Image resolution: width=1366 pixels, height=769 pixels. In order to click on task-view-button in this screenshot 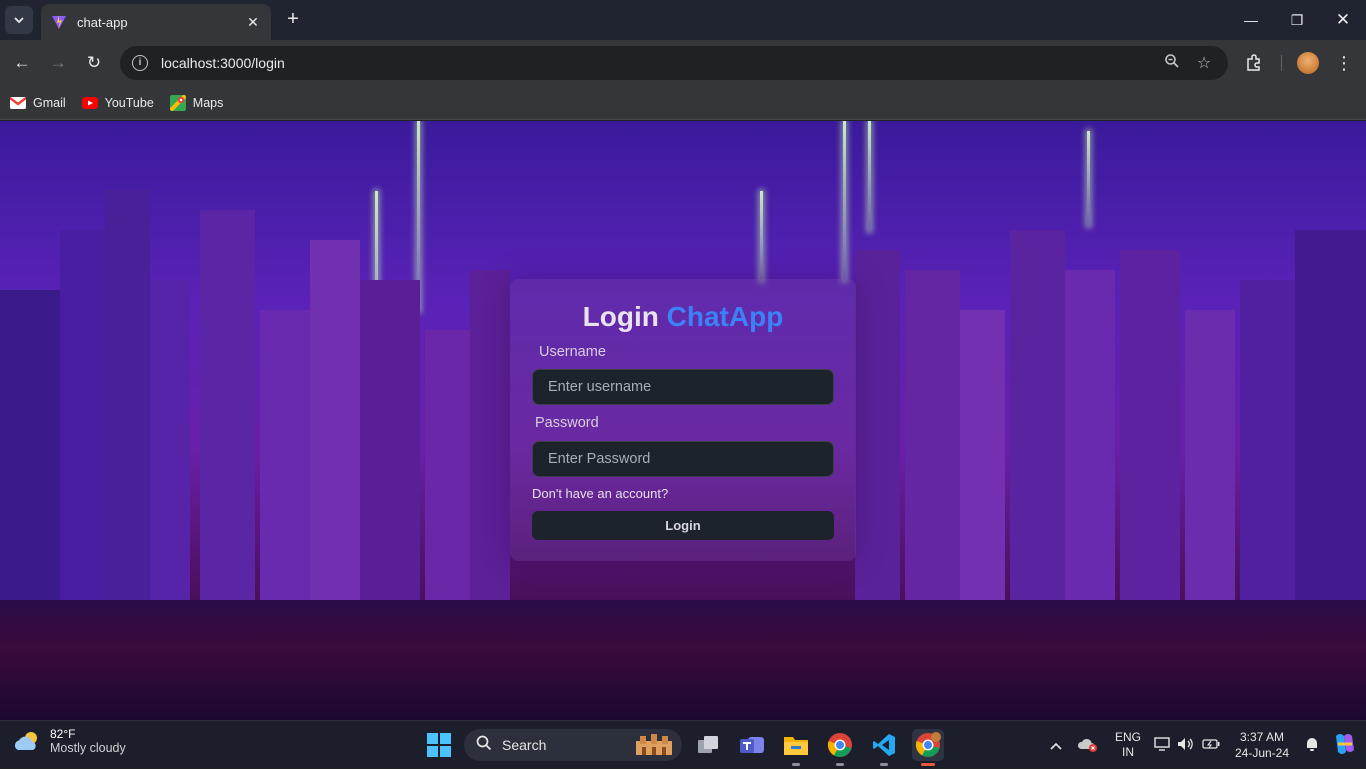, I will do `click(708, 745)`.